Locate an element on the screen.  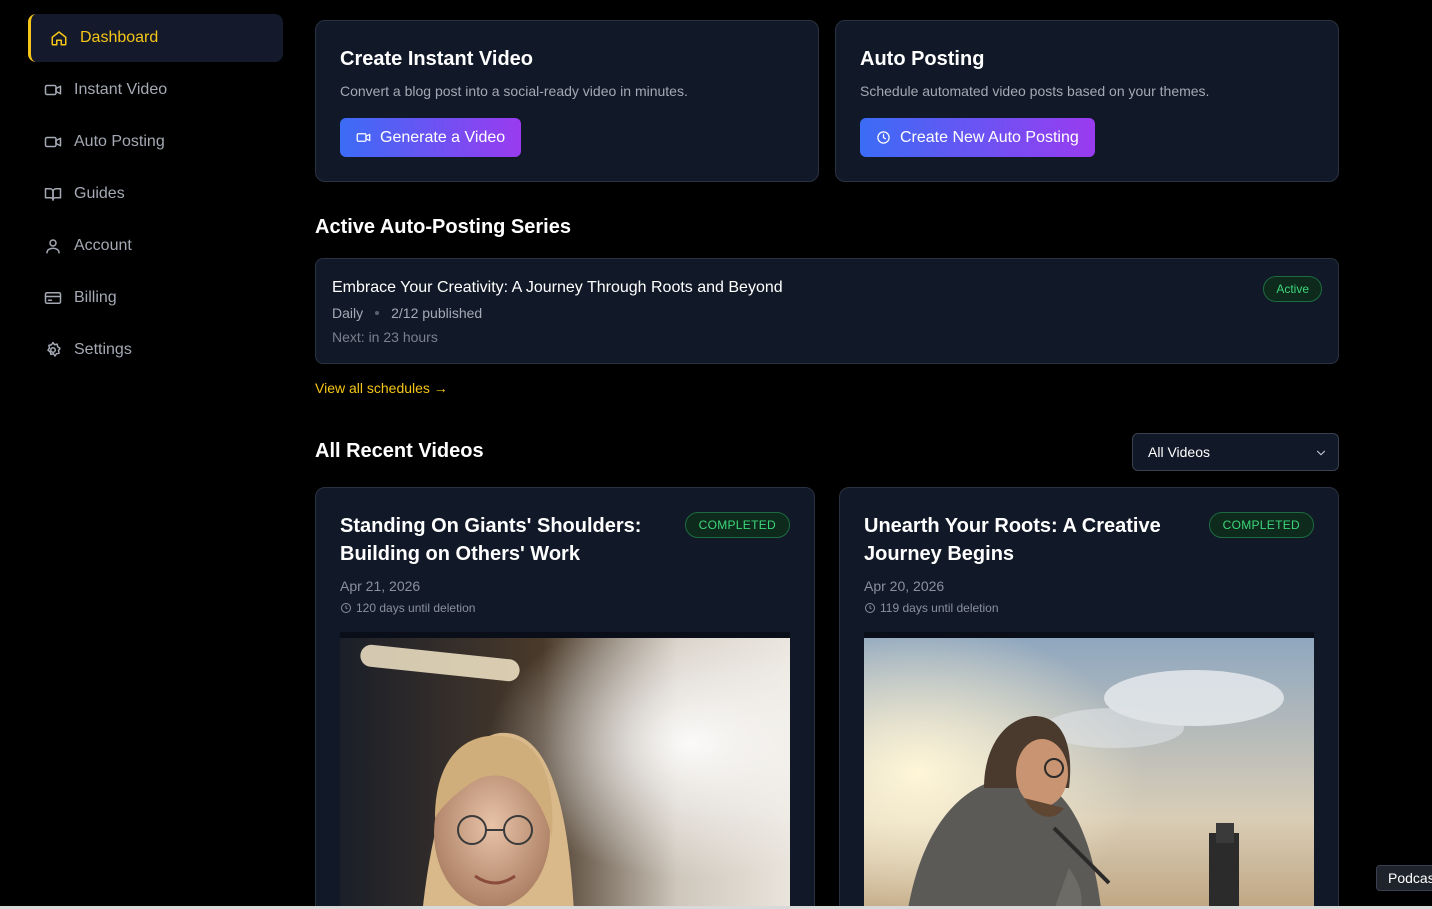
gear-icon is located at coordinates (53, 350).